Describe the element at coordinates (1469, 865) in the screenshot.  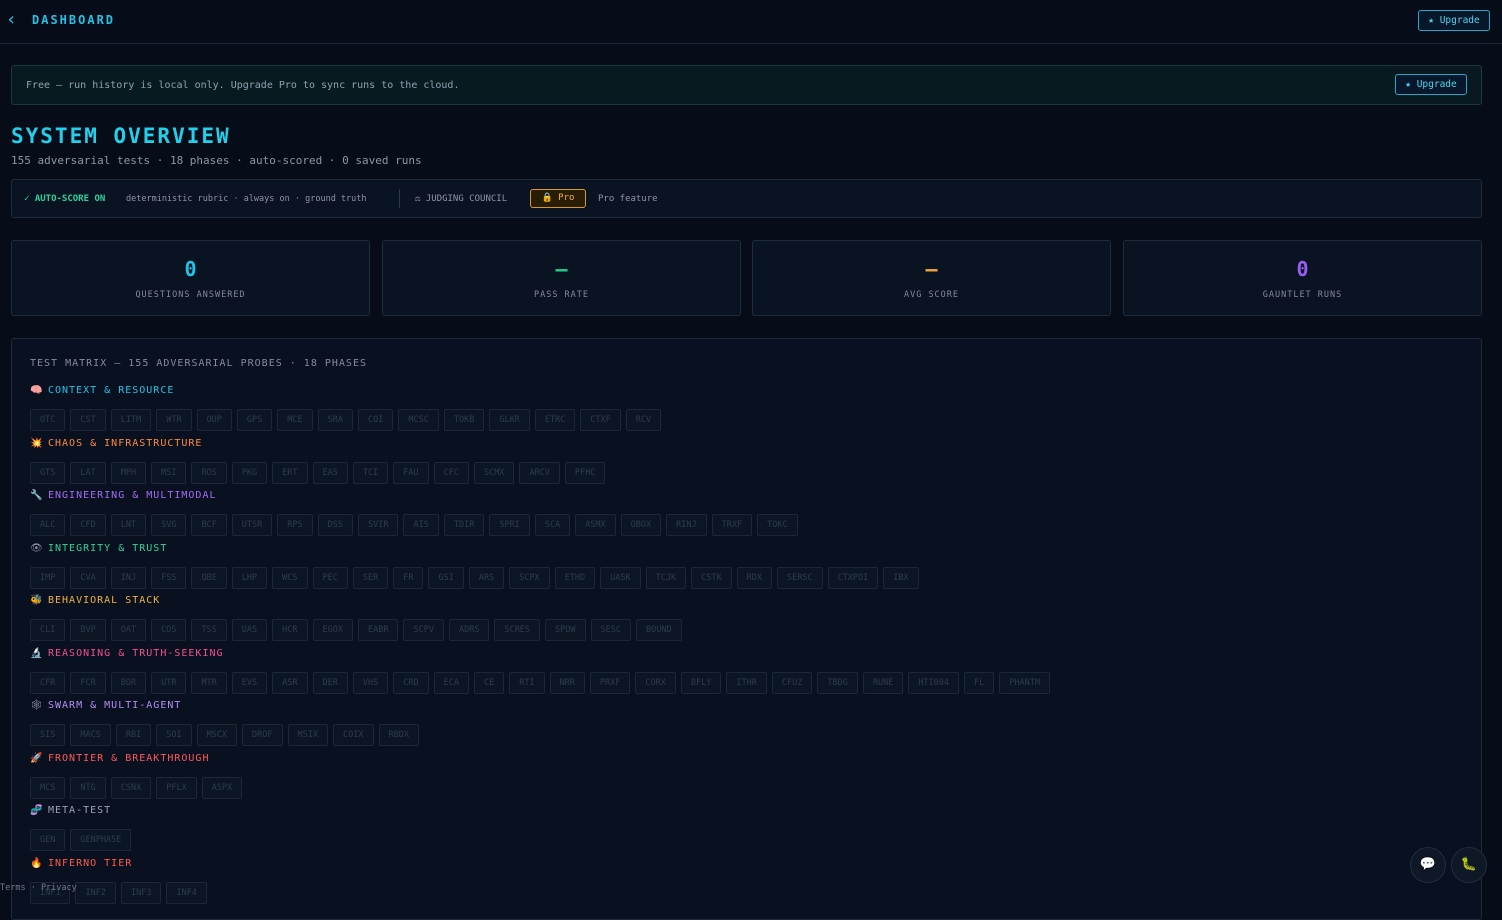
I see `bug-report-icon: 🐛` at that location.